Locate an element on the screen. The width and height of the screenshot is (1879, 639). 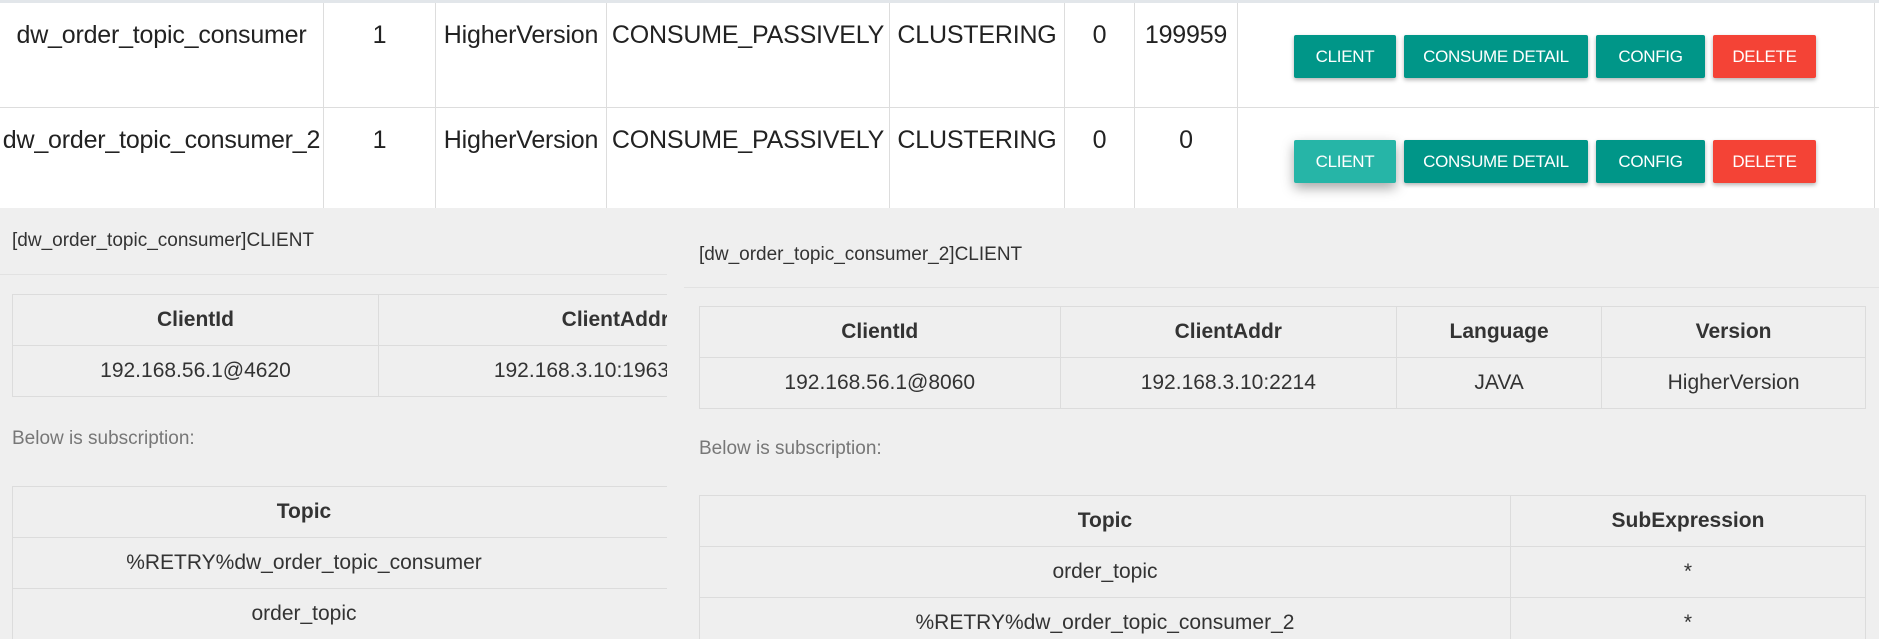
dialog-title: [dw_order_topic_consumer]CLIENT is located at coordinates (163, 240).